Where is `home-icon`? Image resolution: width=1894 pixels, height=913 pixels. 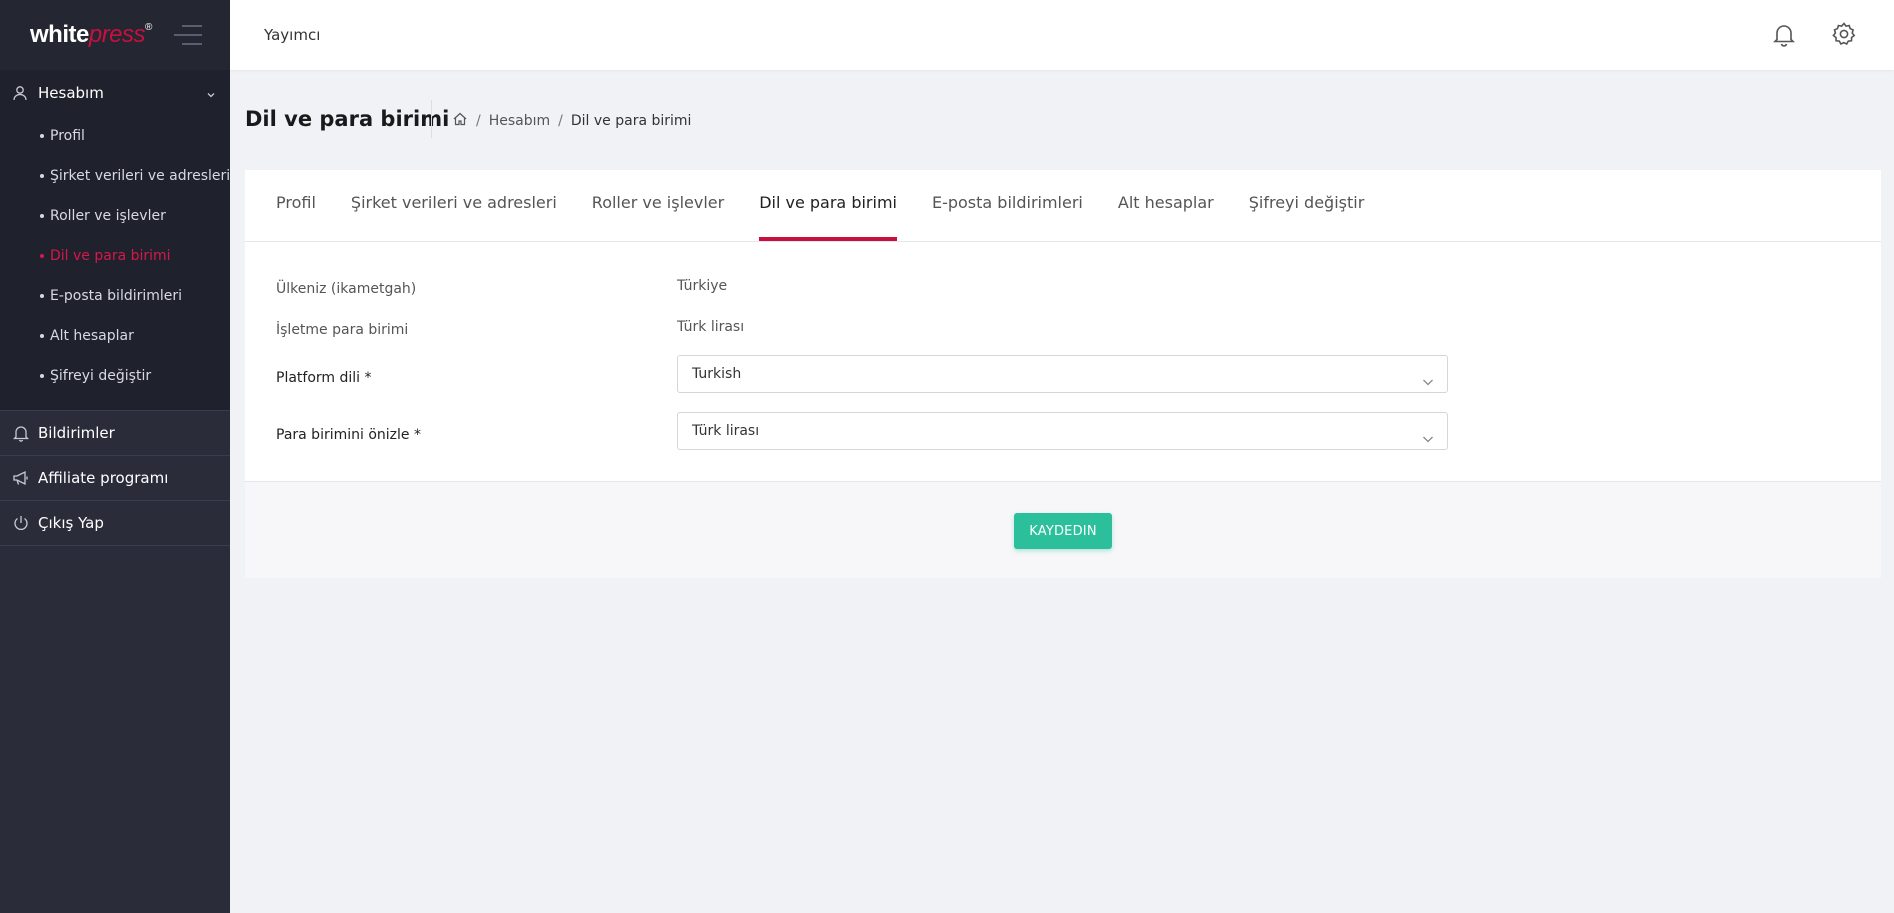
home-icon is located at coordinates (460, 121).